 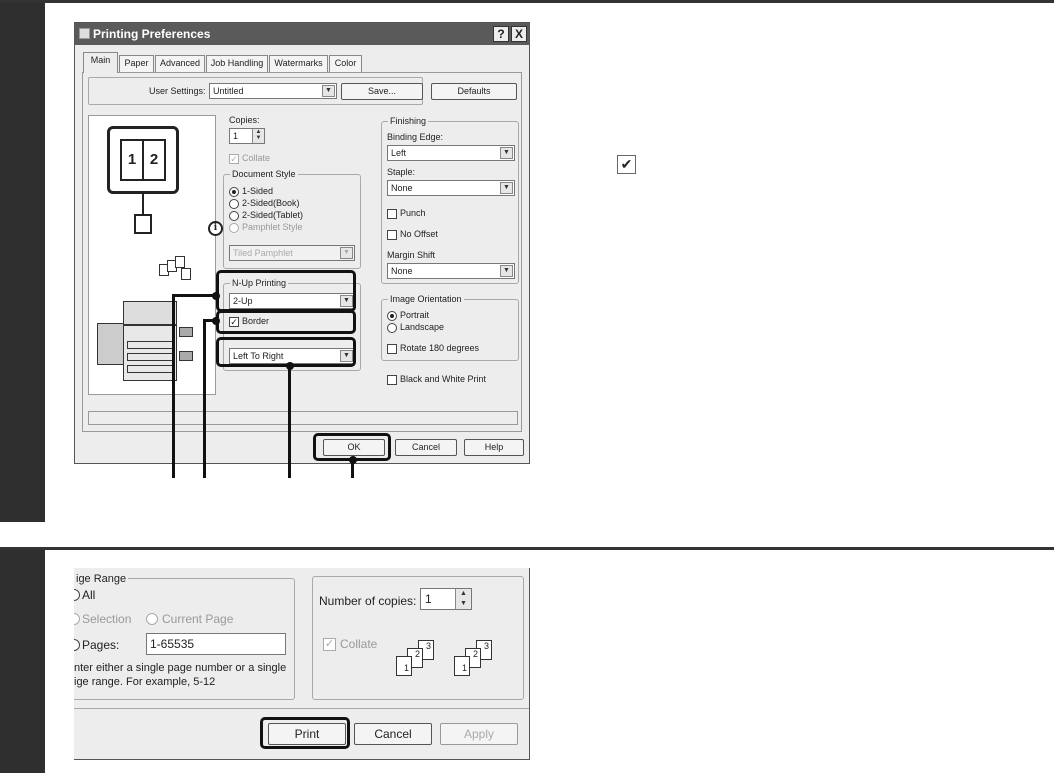 I want to click on pages-label: Pages:, so click(x=101, y=645).